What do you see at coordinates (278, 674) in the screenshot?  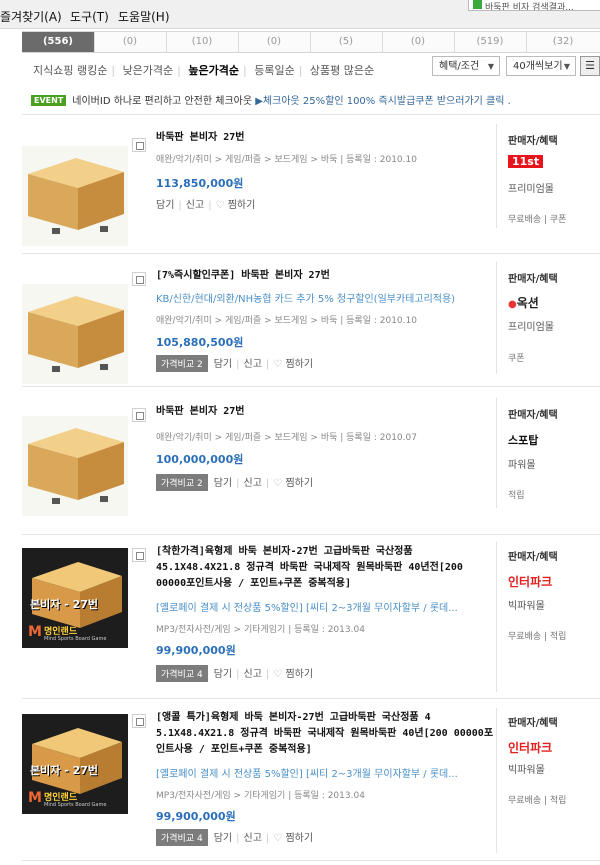 I see `heart-icon: ♡` at bounding box center [278, 674].